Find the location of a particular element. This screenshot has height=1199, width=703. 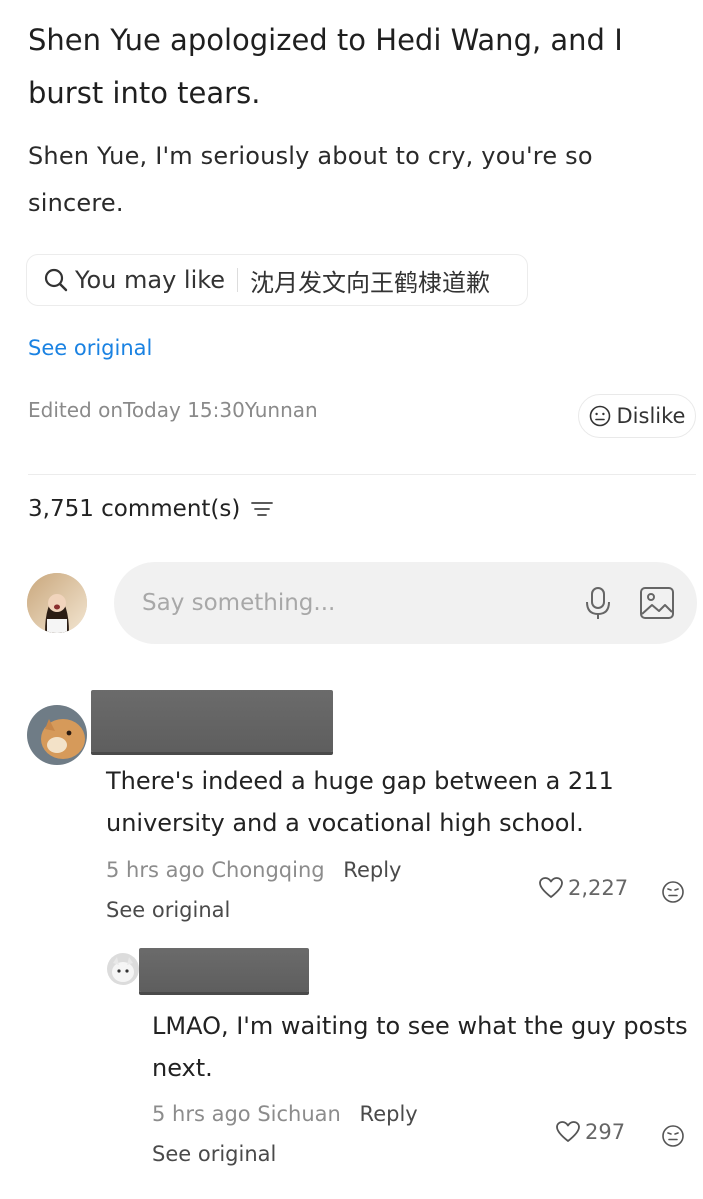

comment-location: Chongqing is located at coordinates (268, 870).